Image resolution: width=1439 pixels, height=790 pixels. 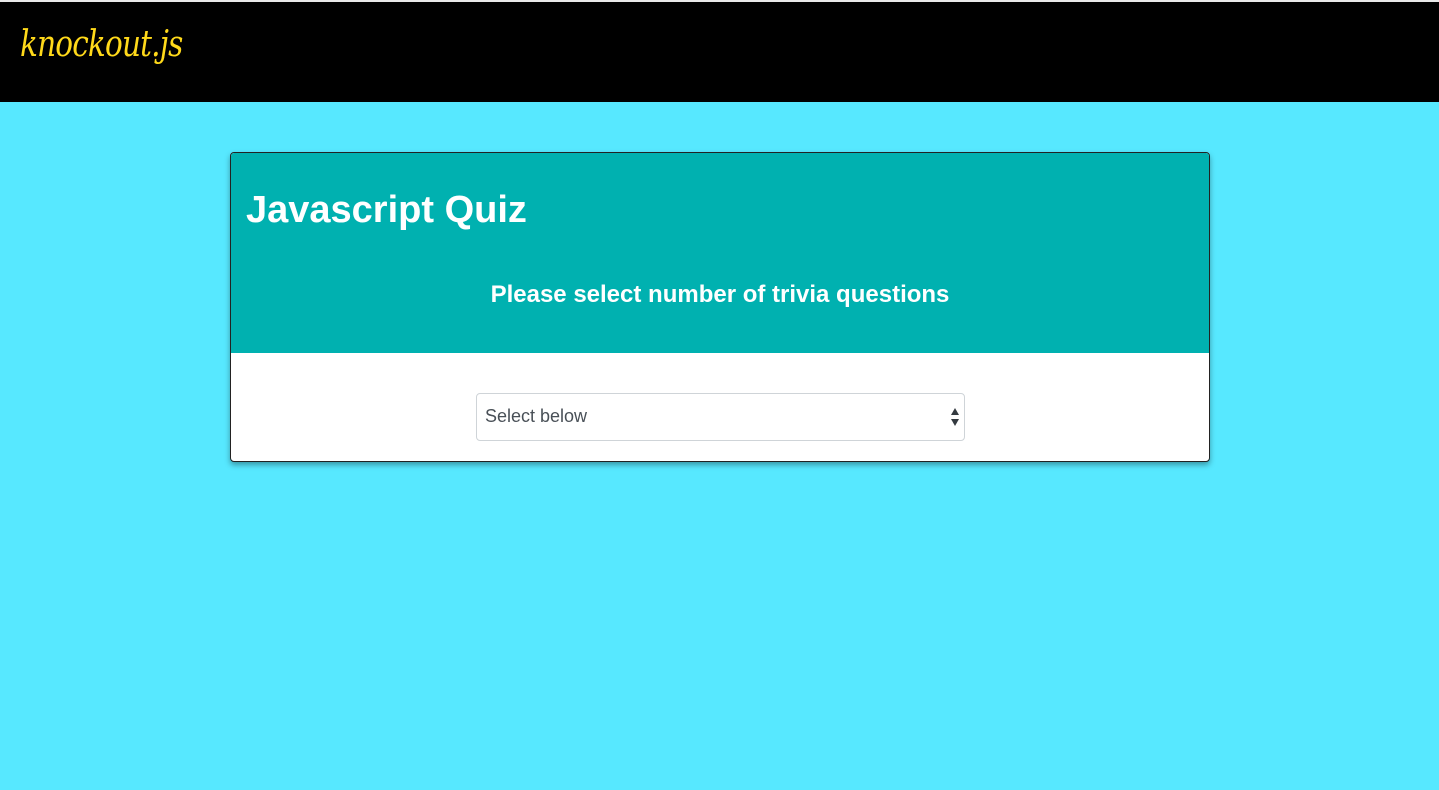 What do you see at coordinates (720, 417) in the screenshot?
I see `question-count-select: Select below` at bounding box center [720, 417].